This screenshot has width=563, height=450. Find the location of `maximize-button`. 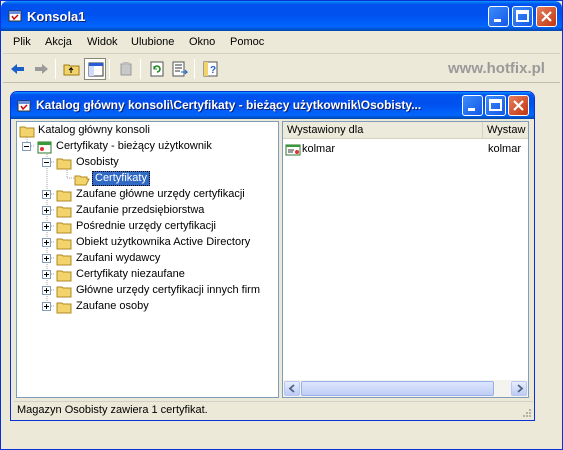

maximize-button is located at coordinates (522, 16).